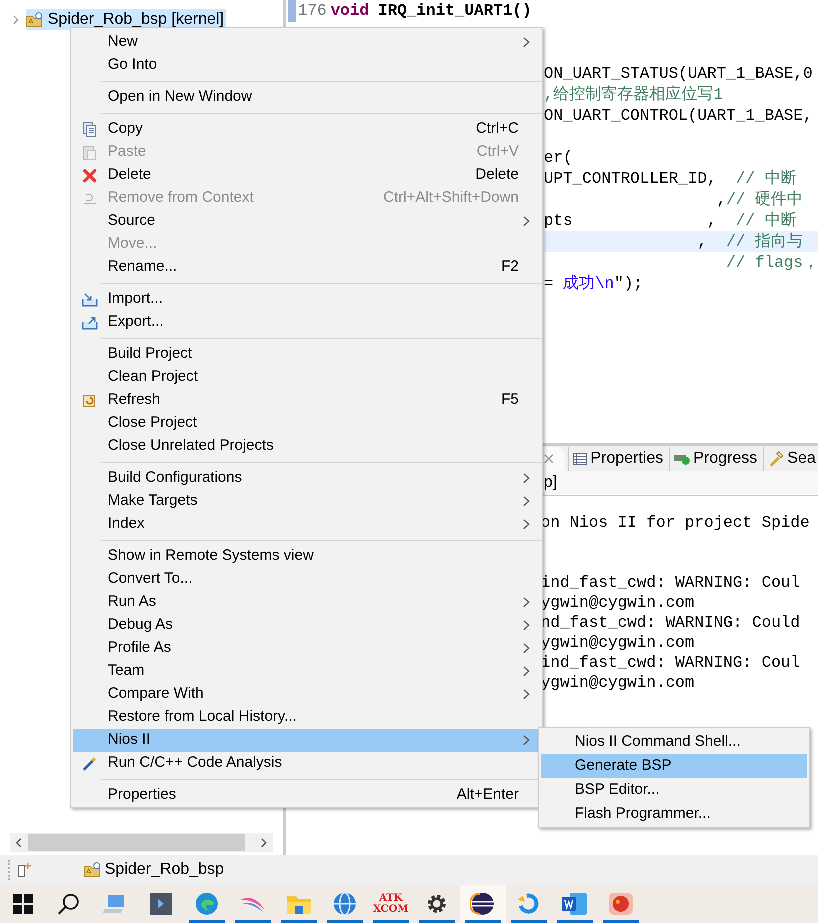 This screenshot has height=923, width=818. Describe the element at coordinates (306, 478) in the screenshot. I see `menu-item: Build Configurations` at that location.